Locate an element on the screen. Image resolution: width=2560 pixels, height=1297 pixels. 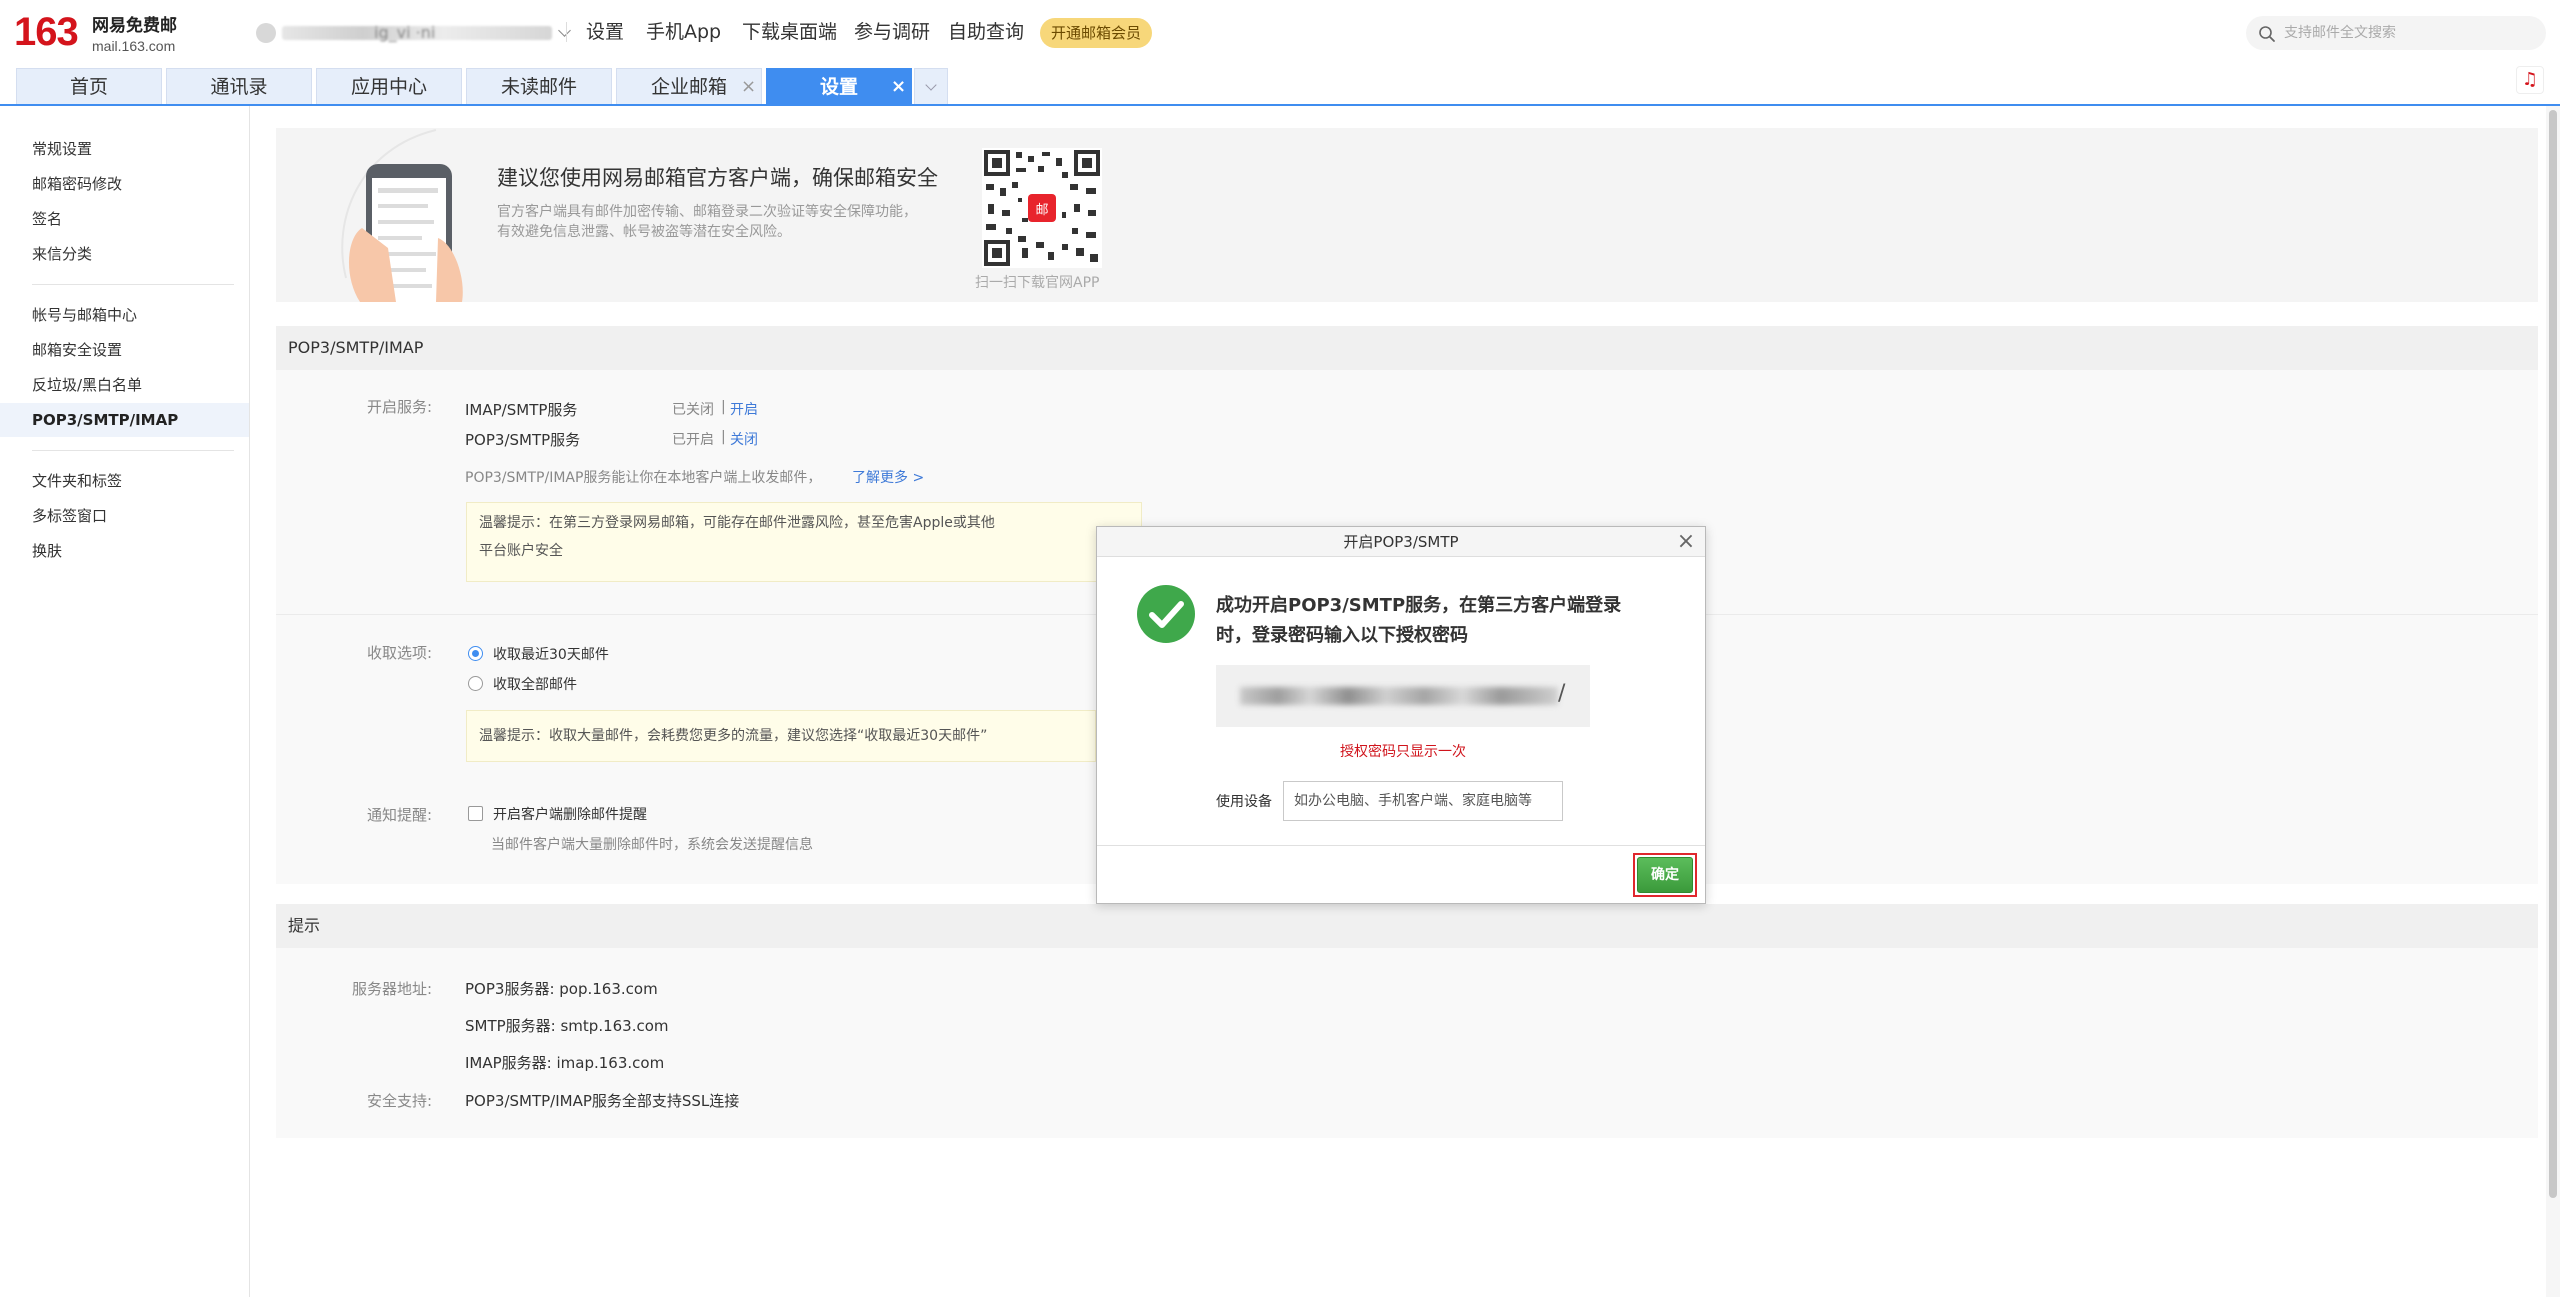
sidebar-item-general: 常规设置 is located at coordinates (124, 149).